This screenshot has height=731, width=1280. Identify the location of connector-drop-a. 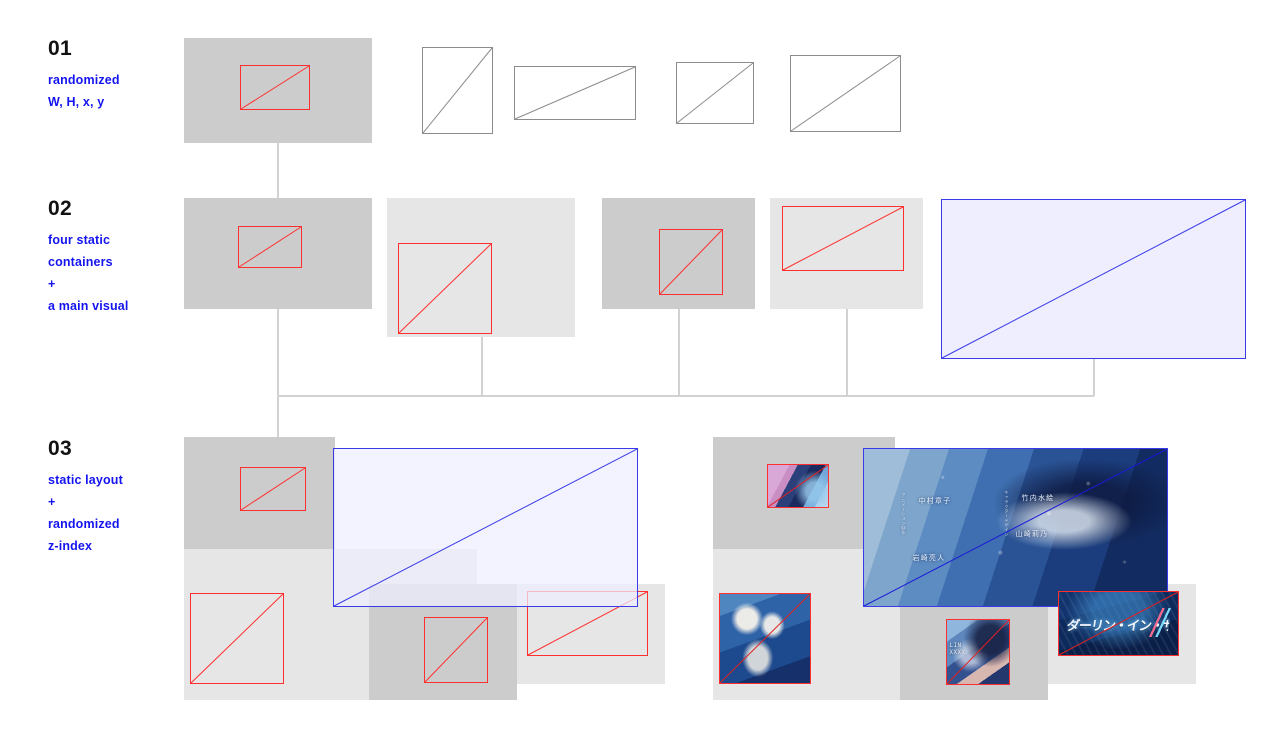
(278, 352).